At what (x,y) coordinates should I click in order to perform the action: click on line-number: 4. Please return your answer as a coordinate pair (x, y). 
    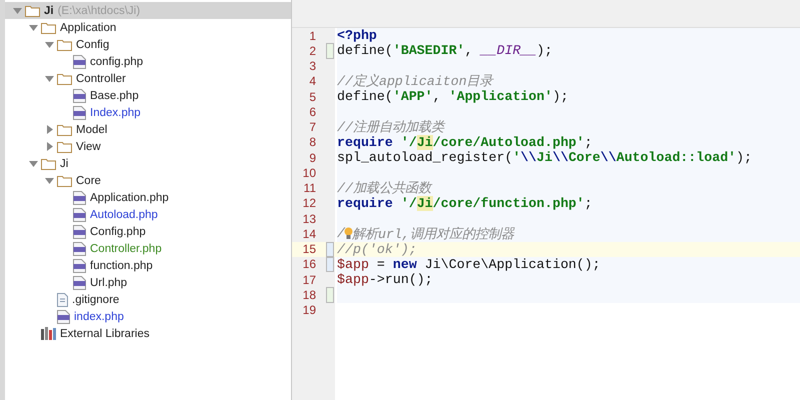
    Looking at the image, I should click on (312, 81).